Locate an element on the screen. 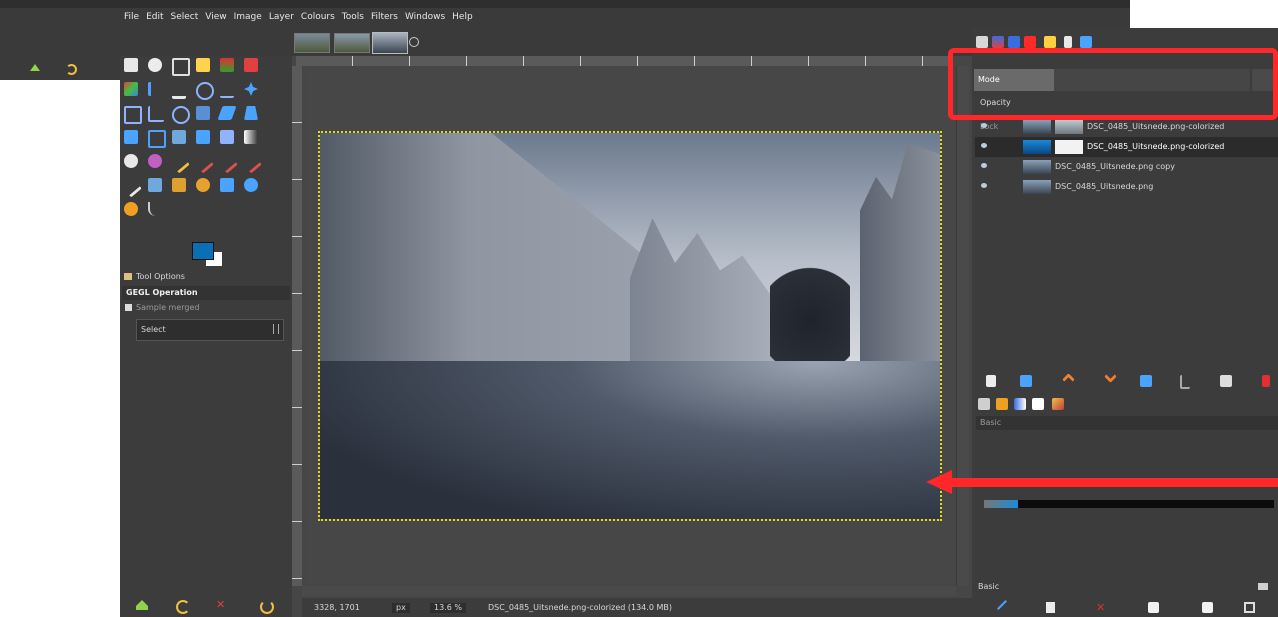 The image size is (1278, 617). scissors-tool-icon is located at coordinates (251, 65).